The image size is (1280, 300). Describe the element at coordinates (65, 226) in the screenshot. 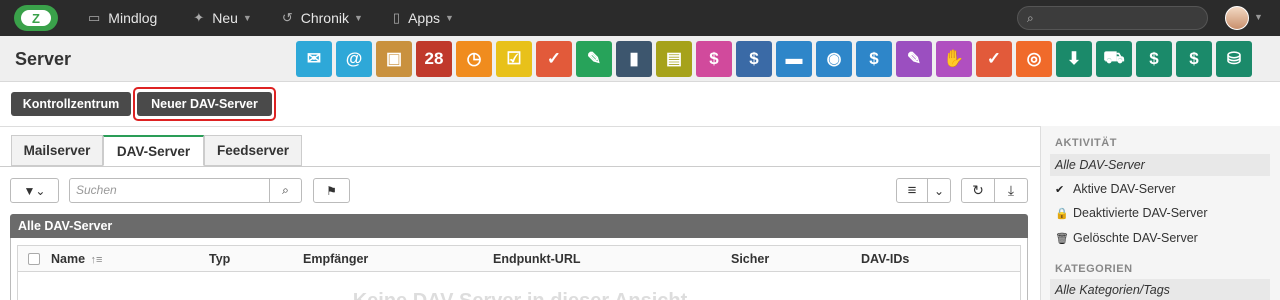

I see `grid-title: Alle DAV-Server` at that location.